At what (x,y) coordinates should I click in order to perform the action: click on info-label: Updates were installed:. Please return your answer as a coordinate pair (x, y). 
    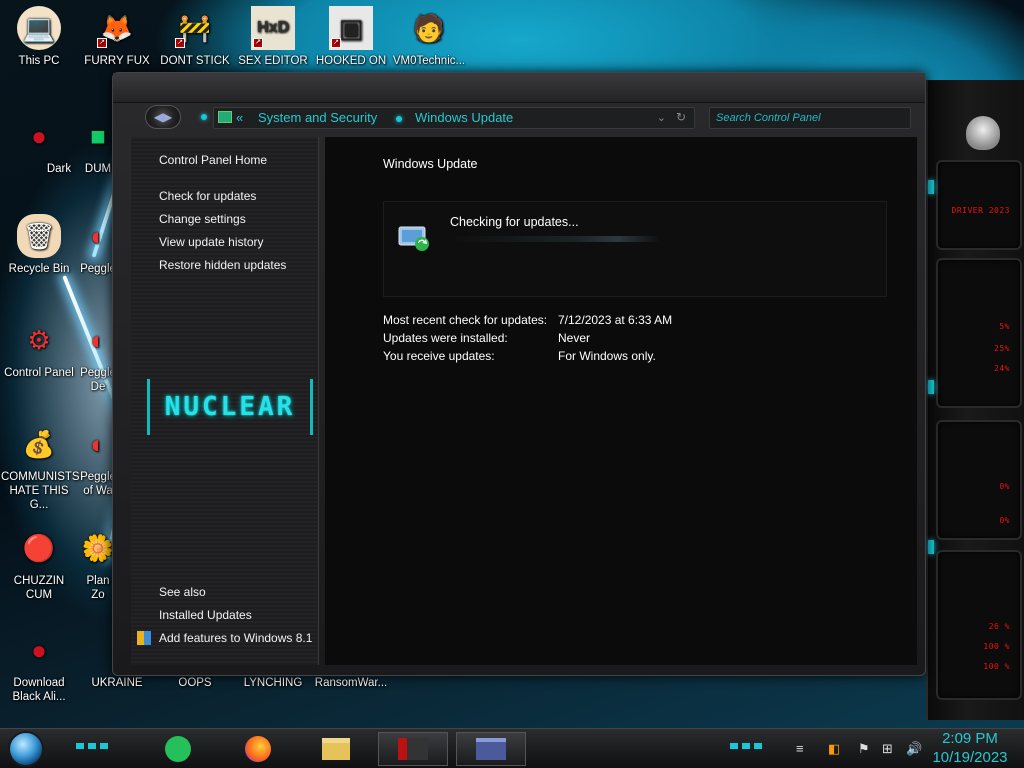
    Looking at the image, I should click on (445, 338).